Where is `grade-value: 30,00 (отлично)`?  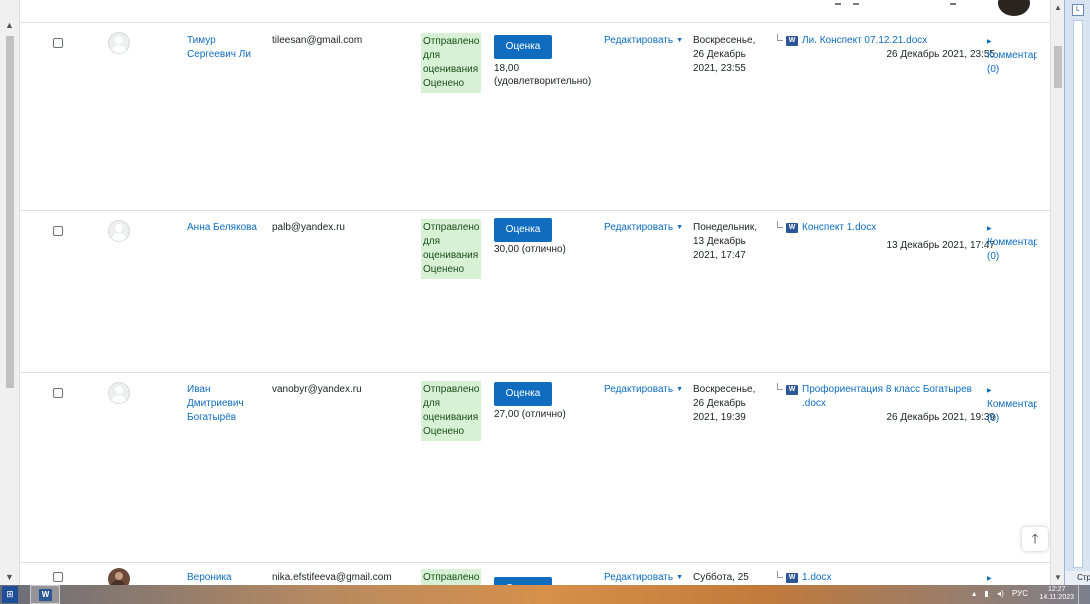 grade-value: 30,00 (отлично) is located at coordinates (530, 249).